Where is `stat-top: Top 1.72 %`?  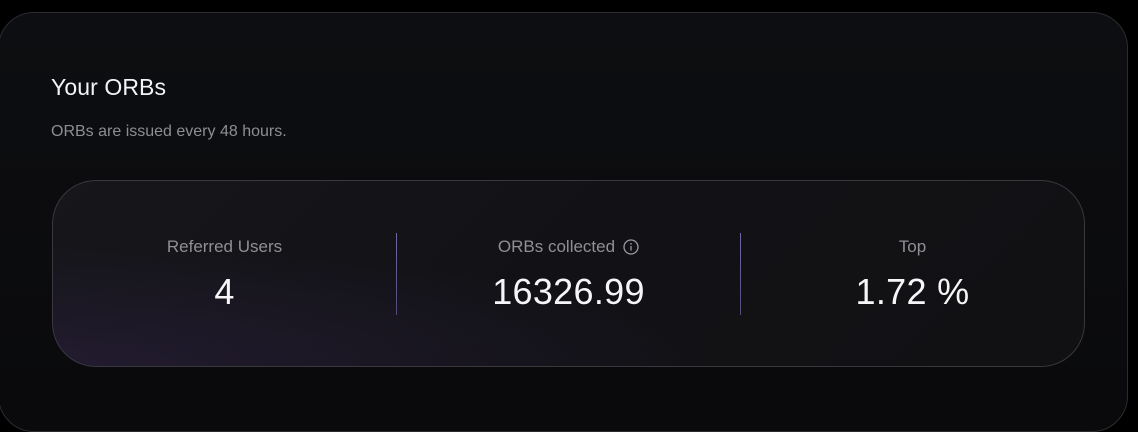
stat-top: Top 1.72 % is located at coordinates (912, 273).